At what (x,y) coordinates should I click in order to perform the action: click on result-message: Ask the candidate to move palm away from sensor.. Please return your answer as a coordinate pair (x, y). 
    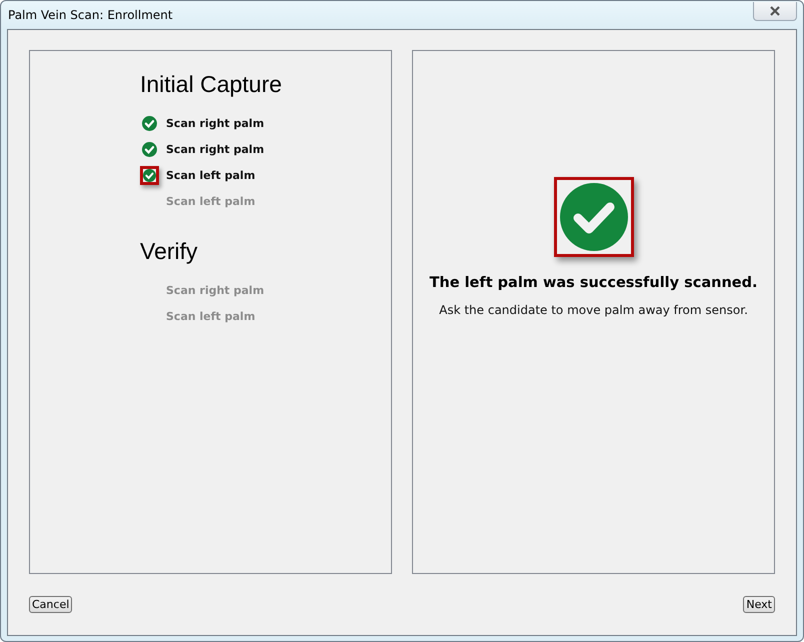
    Looking at the image, I should click on (593, 310).